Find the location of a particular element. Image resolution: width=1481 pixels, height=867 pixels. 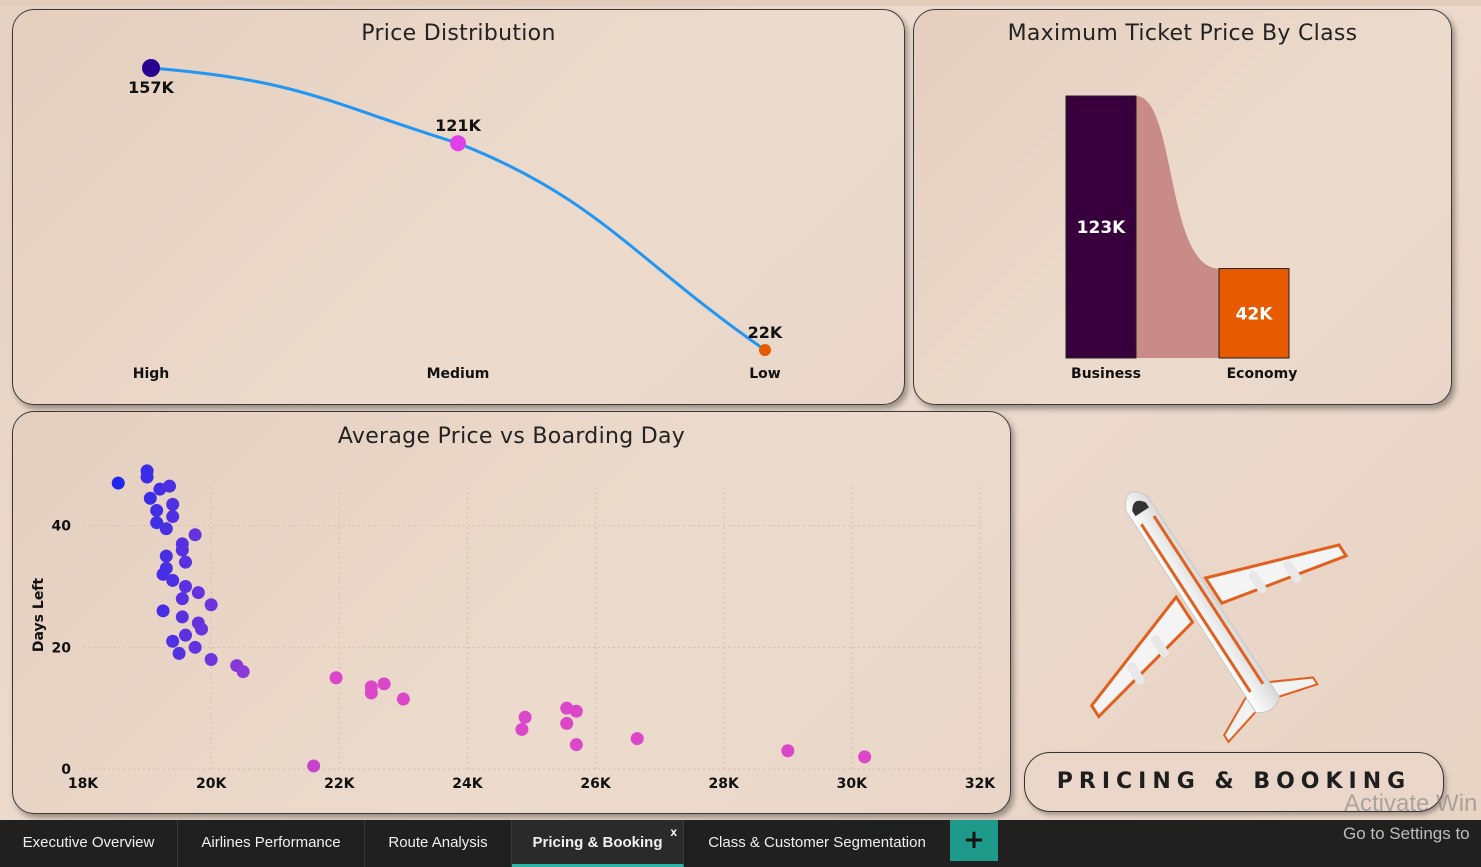

y-tick-label: 0 is located at coordinates (66, 770).